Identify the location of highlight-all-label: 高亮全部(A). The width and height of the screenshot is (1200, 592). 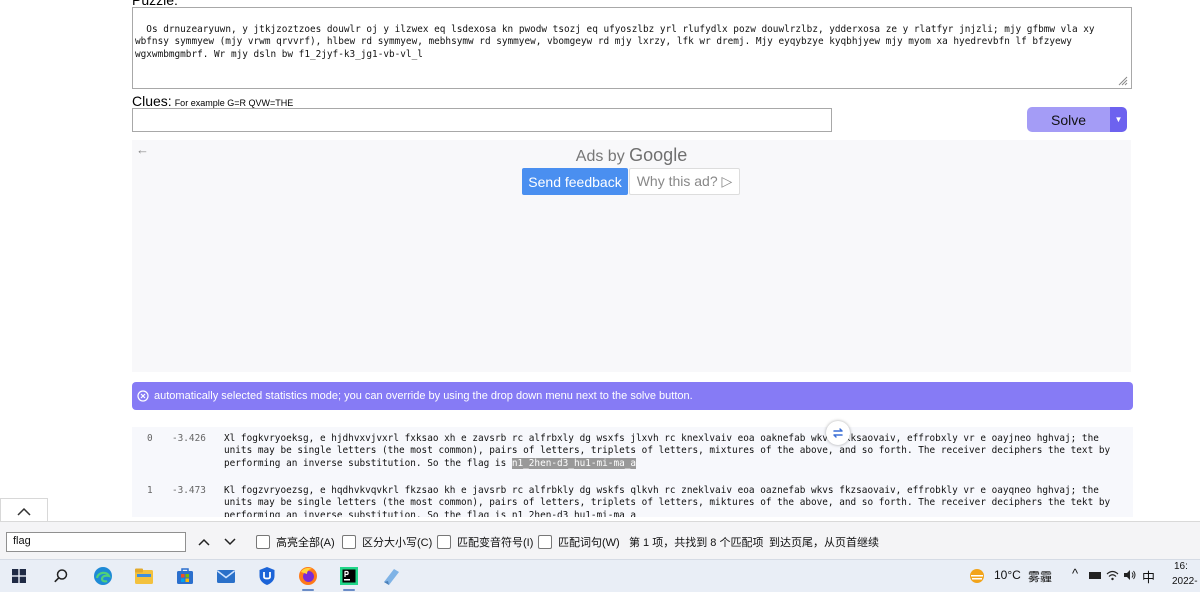
(305, 543).